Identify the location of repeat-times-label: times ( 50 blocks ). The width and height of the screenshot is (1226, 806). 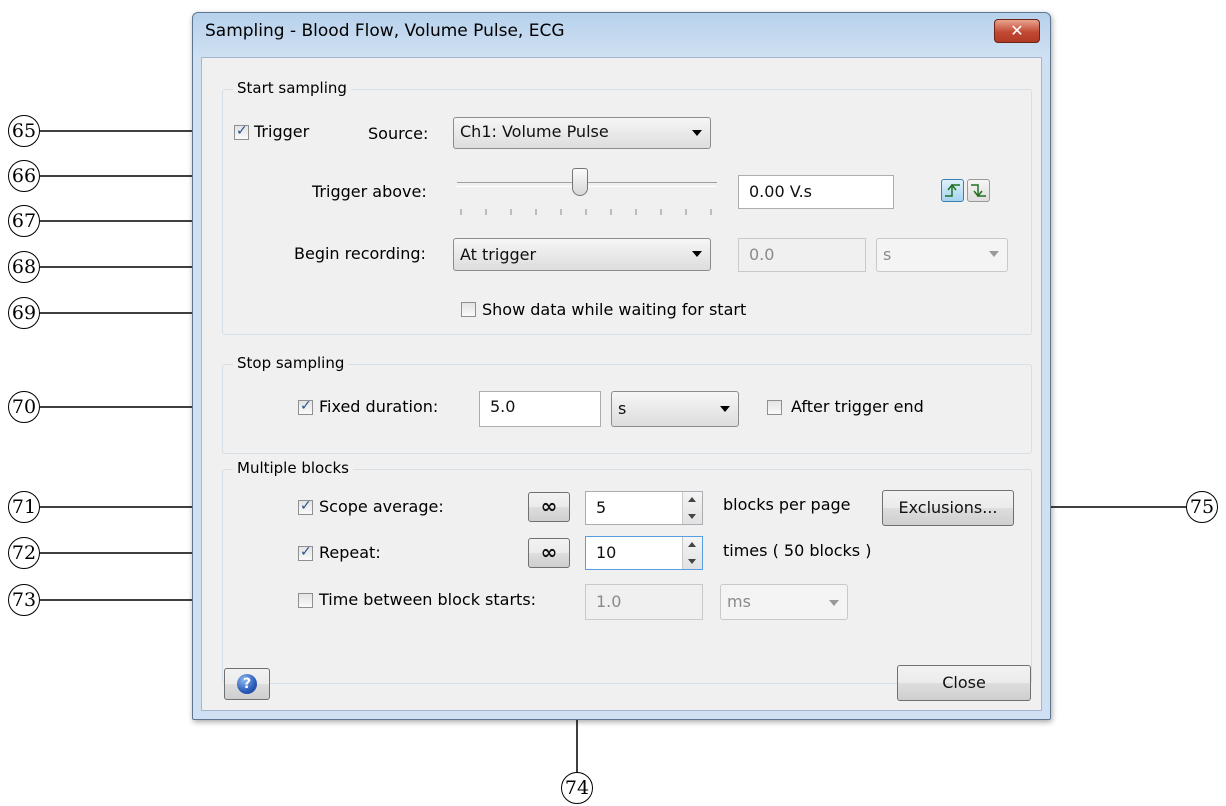
(797, 550).